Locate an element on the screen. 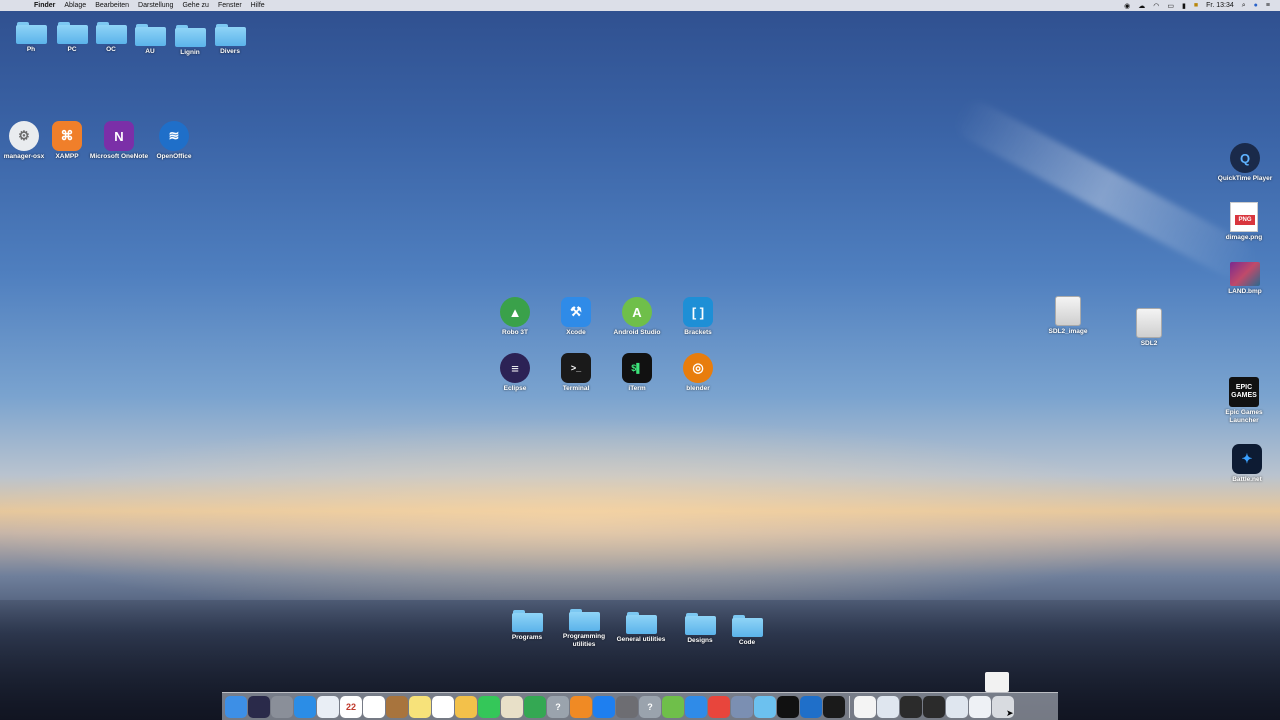  menu-fenster: Fenster is located at coordinates (230, 5).